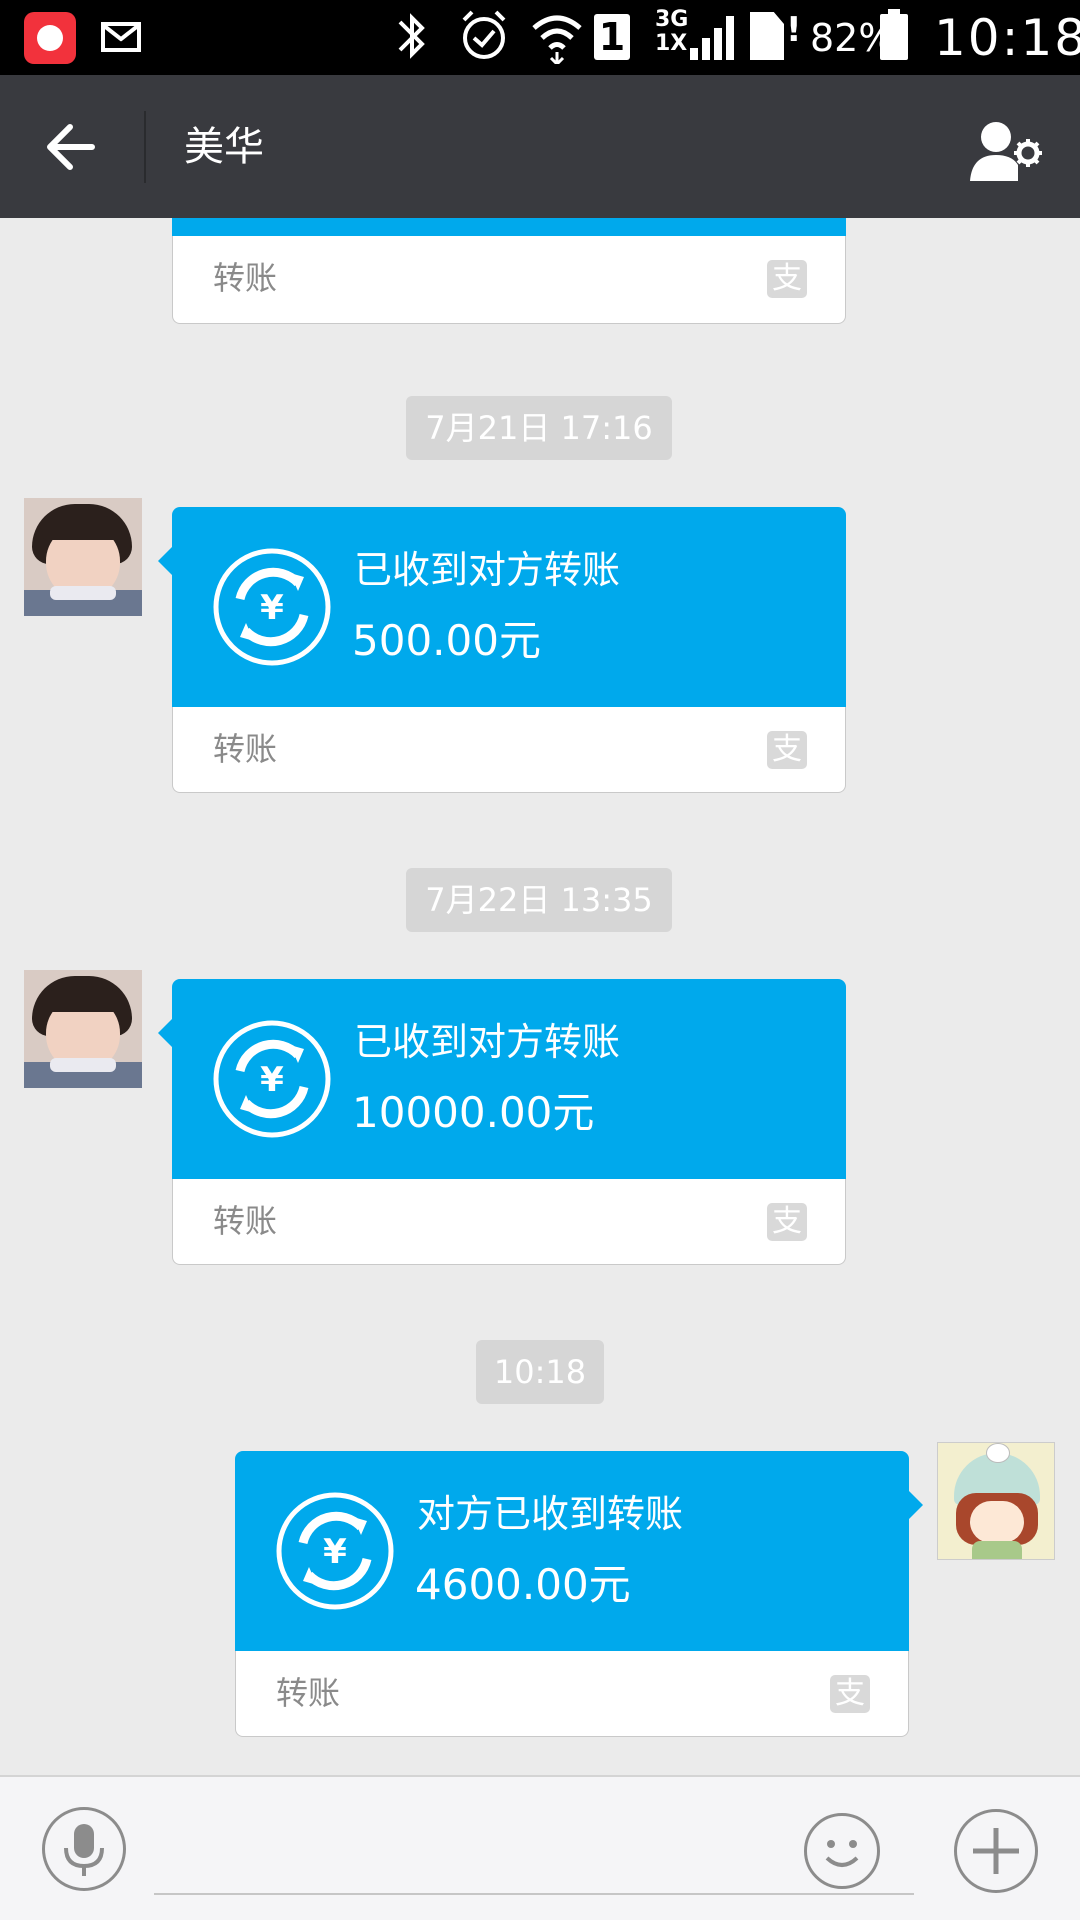  I want to click on cell-signal-icon, so click(713, 37).